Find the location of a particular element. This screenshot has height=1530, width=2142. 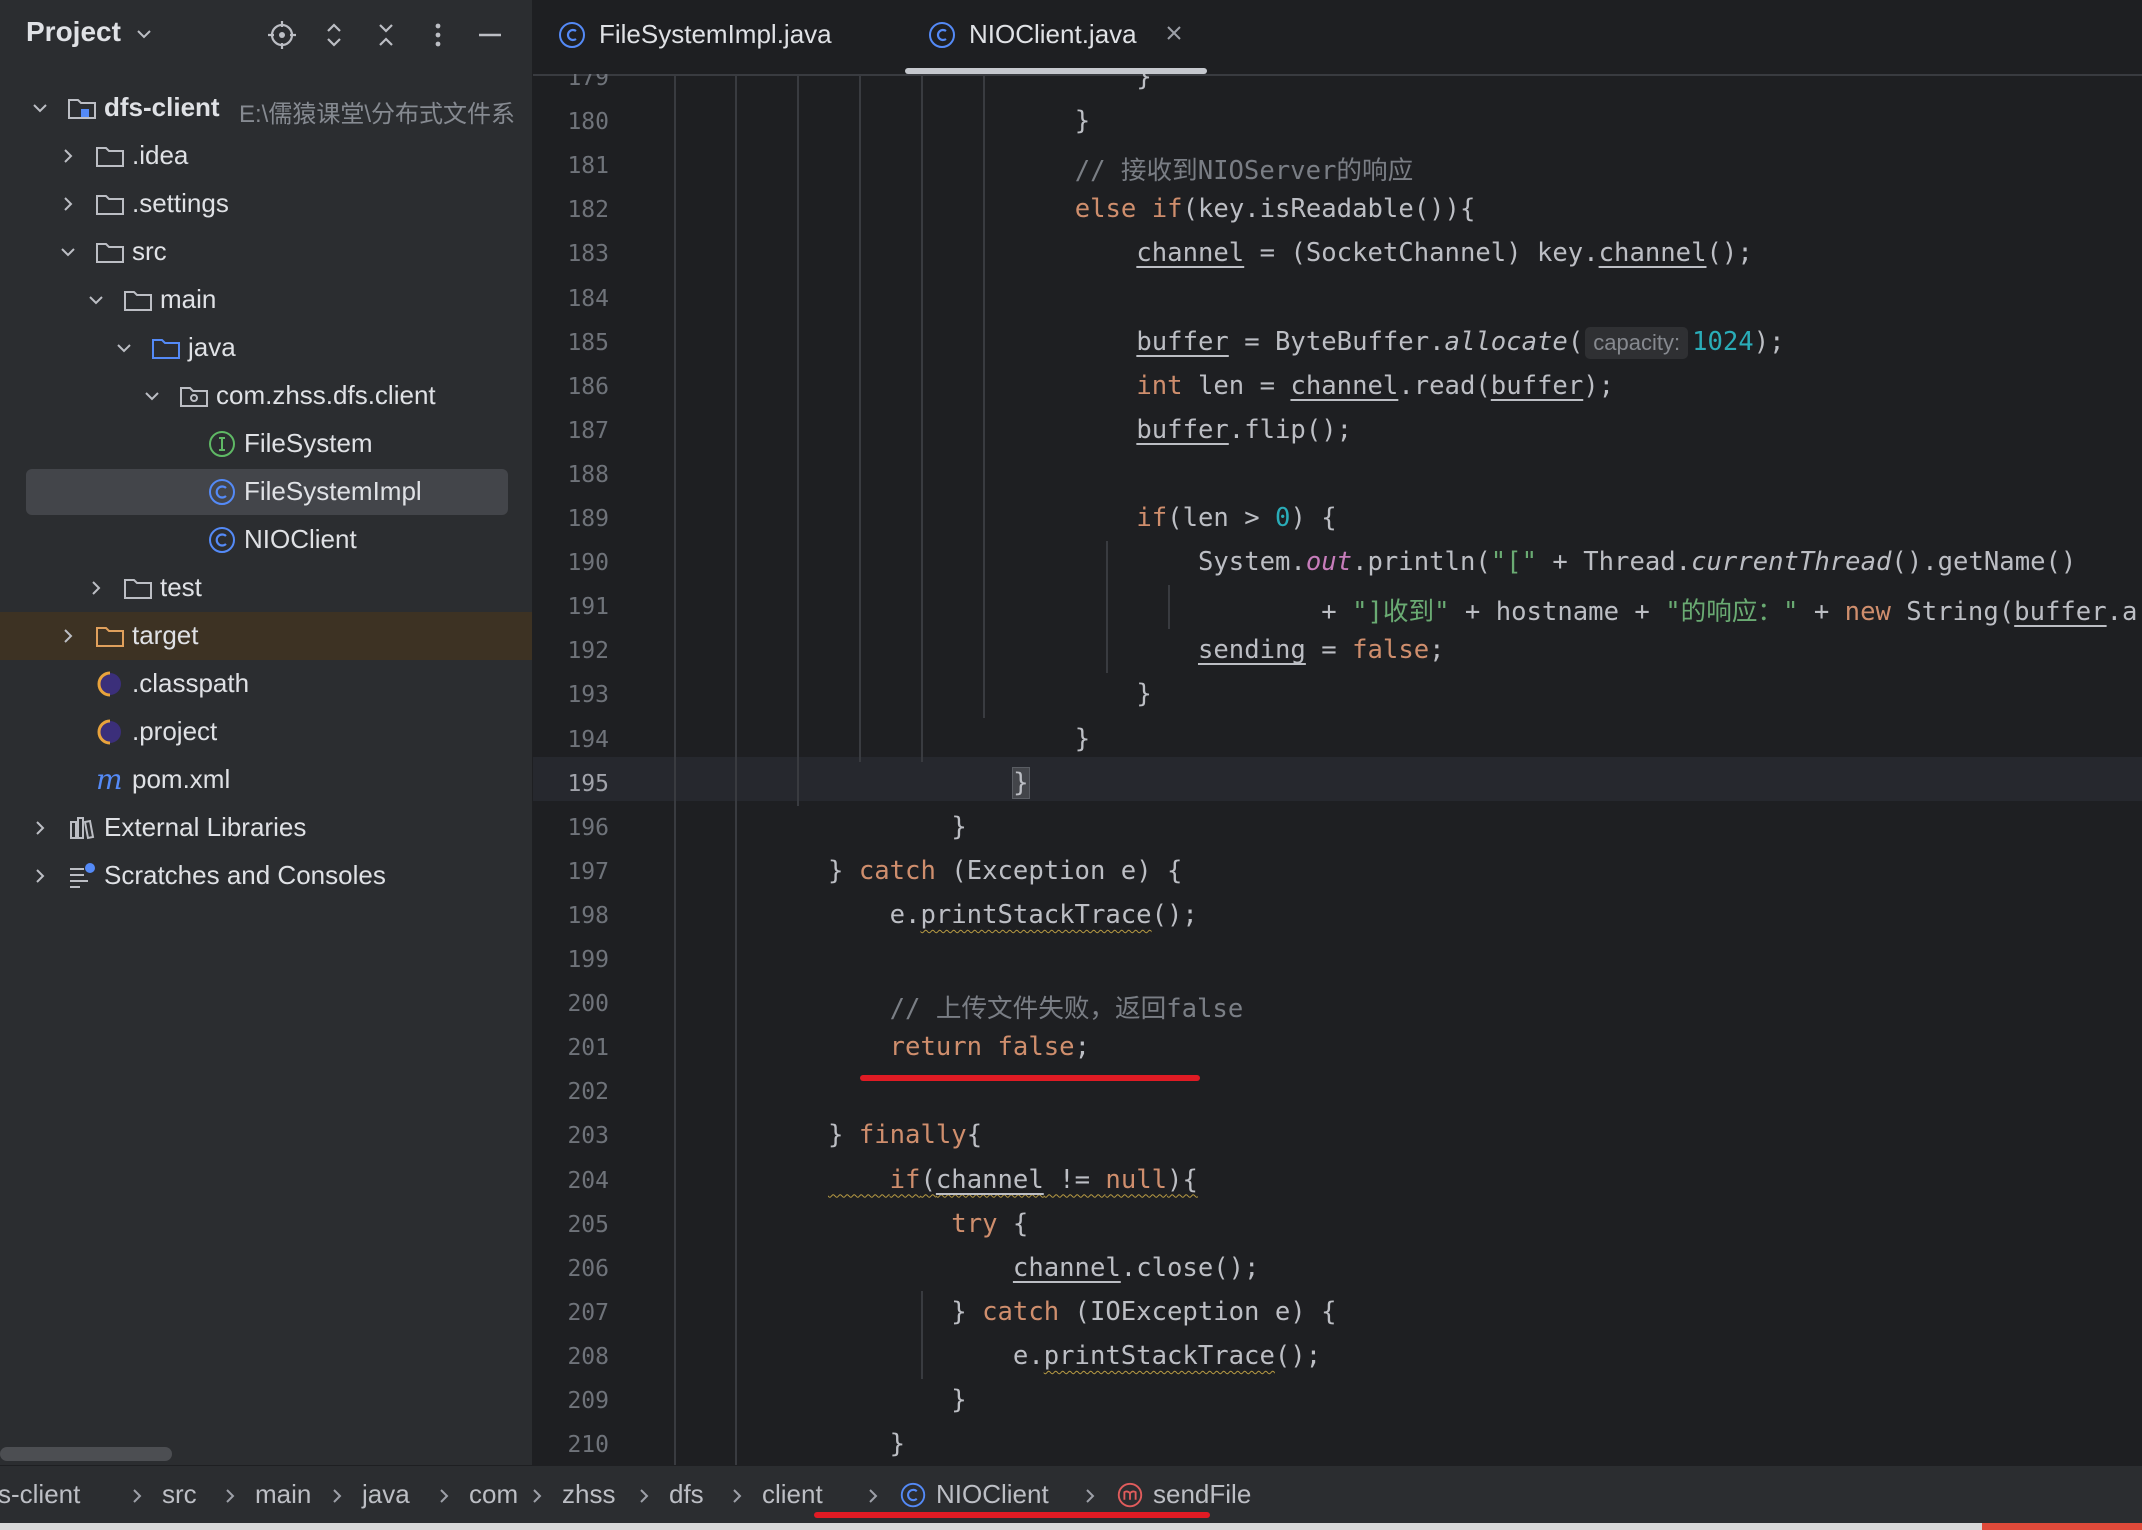

parameter-hint: capacity: is located at coordinates (1637, 342).